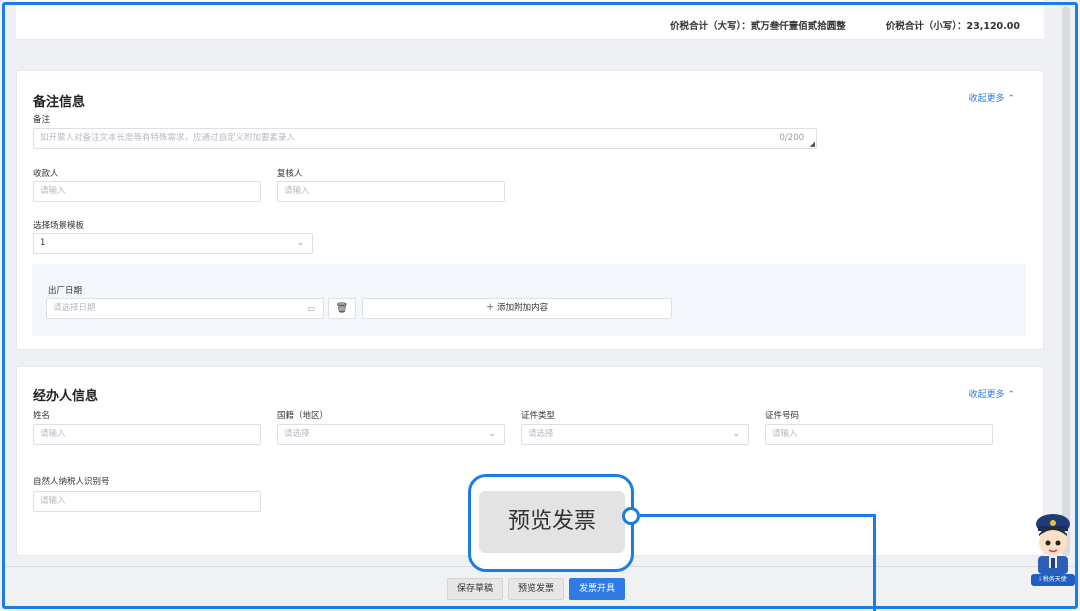 This screenshot has height=611, width=1080. I want to click on totals-bar: 价税合计（大写）：贰万叁仟壹佰贰拾圆整 价税合计（小写）：23,120.00, so click(530, 20).